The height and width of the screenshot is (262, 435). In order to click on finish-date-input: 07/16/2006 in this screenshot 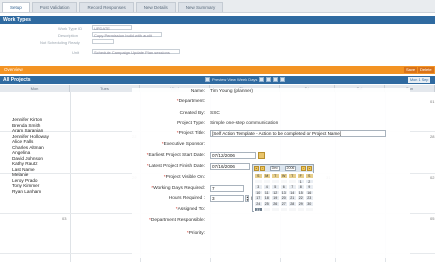, I will do `click(230, 166)`.